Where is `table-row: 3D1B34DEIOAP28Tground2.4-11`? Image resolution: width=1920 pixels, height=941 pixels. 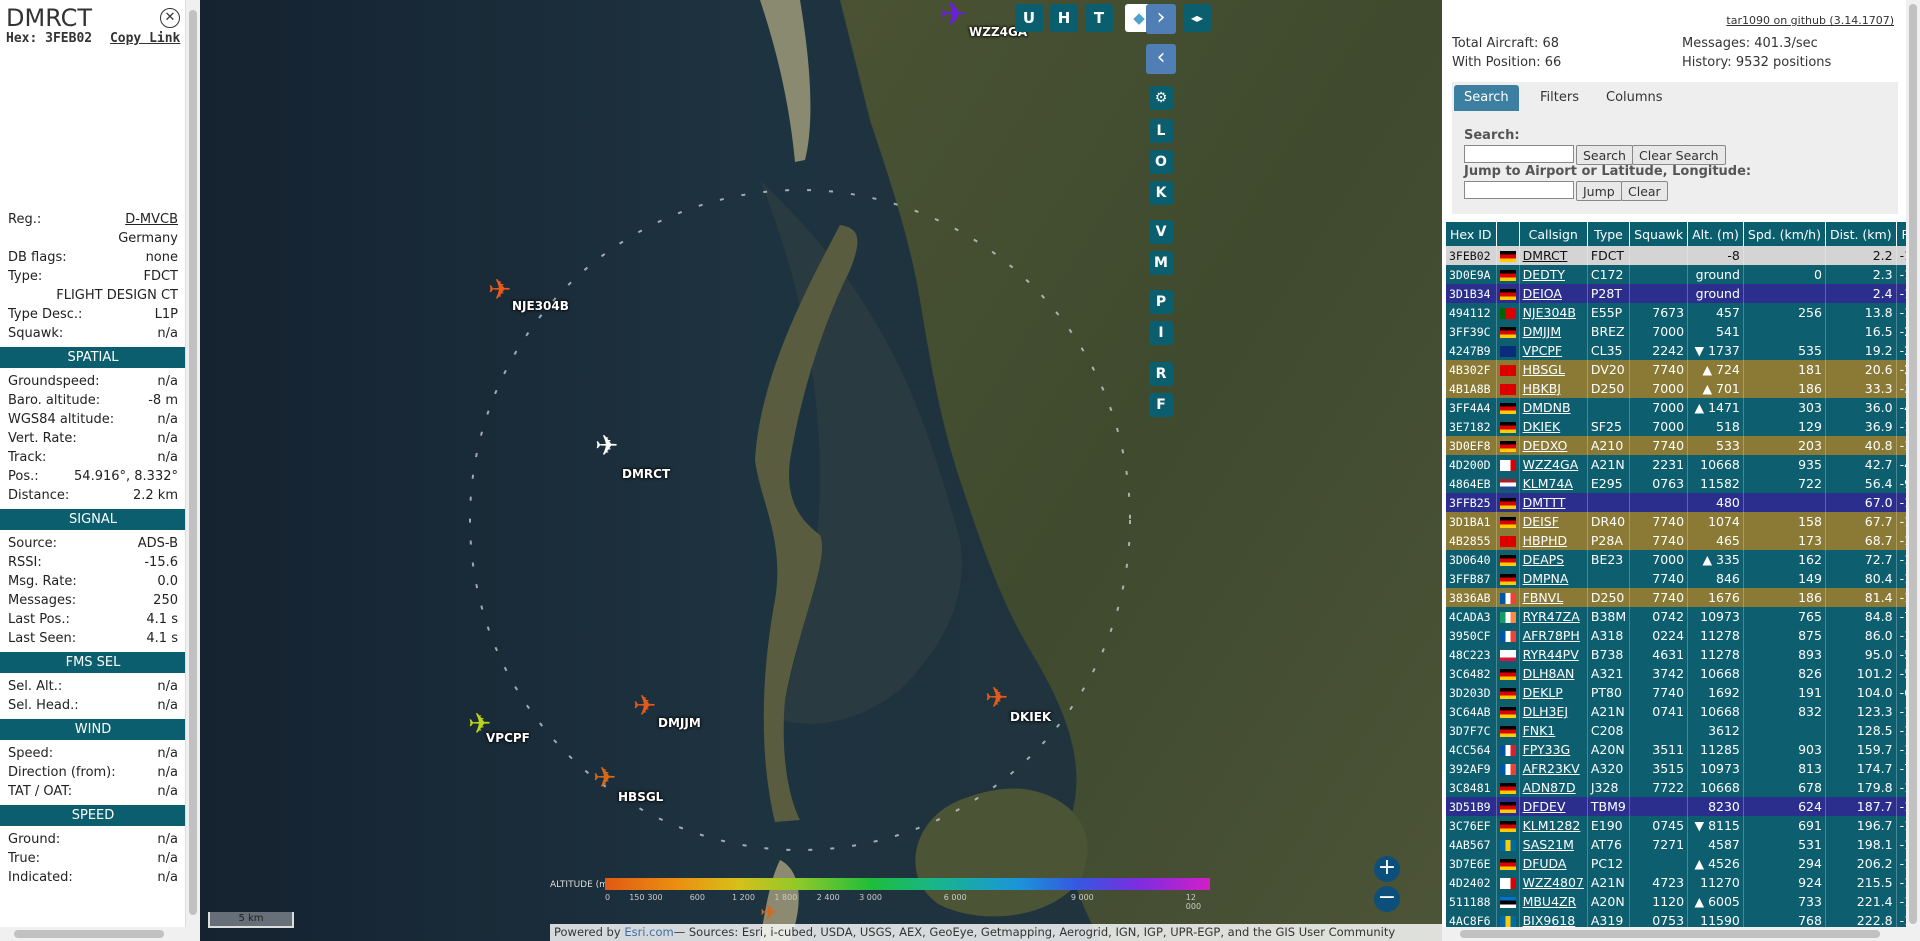
table-row: 3D1B34DEIOAP28Tground2.4-11 is located at coordinates (1683, 293).